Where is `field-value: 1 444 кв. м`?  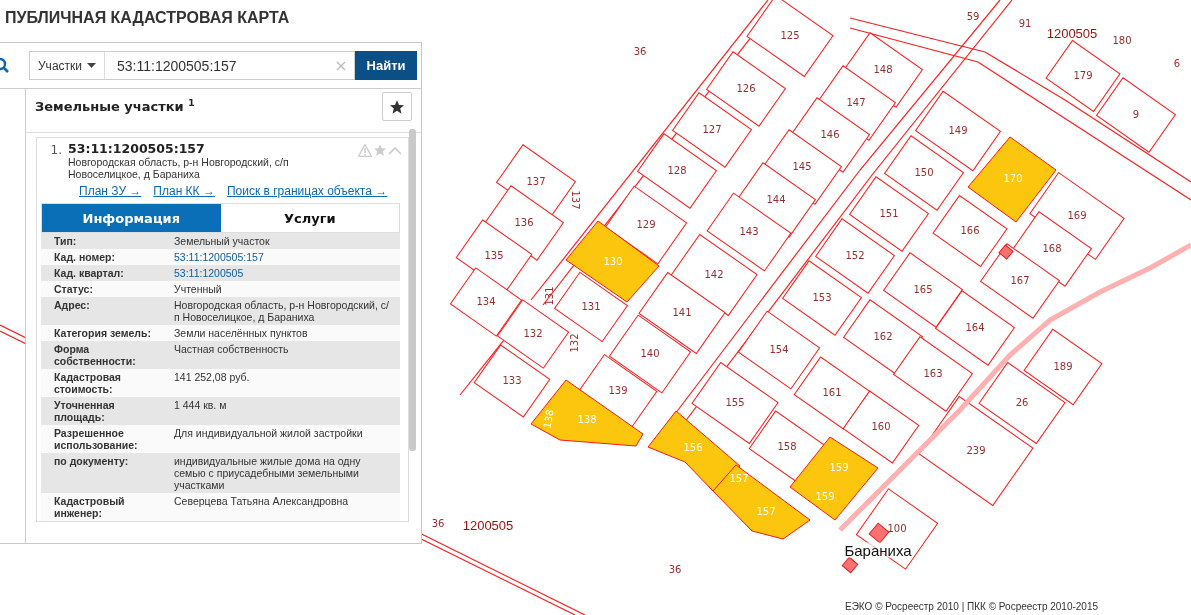 field-value: 1 444 кв. м is located at coordinates (201, 406).